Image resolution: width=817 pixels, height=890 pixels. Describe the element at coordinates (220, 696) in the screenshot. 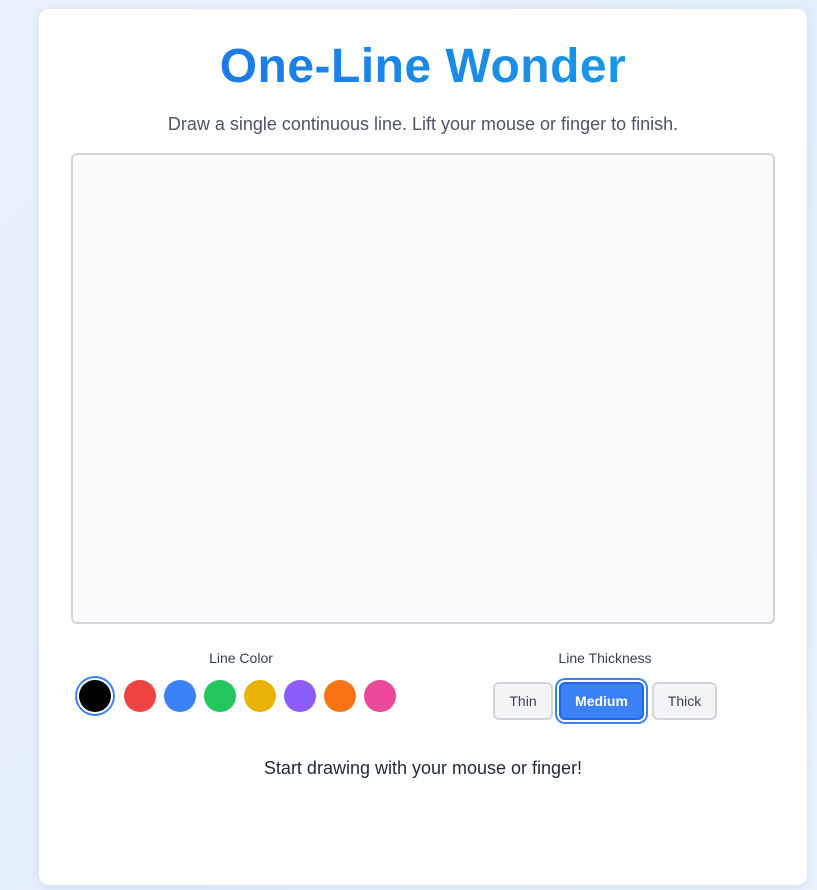

I see `color-swatch-green` at that location.